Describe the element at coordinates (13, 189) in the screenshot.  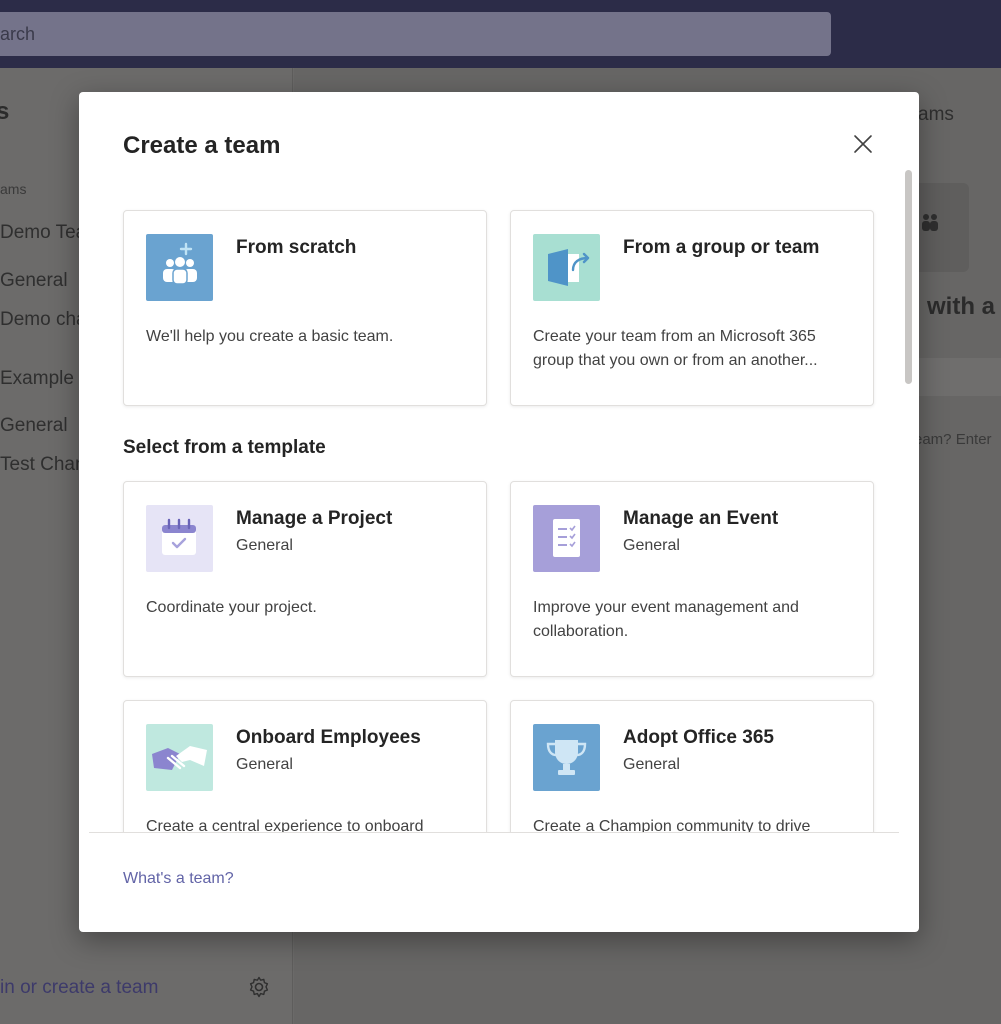
I see `sidebar-section-label: ams` at that location.